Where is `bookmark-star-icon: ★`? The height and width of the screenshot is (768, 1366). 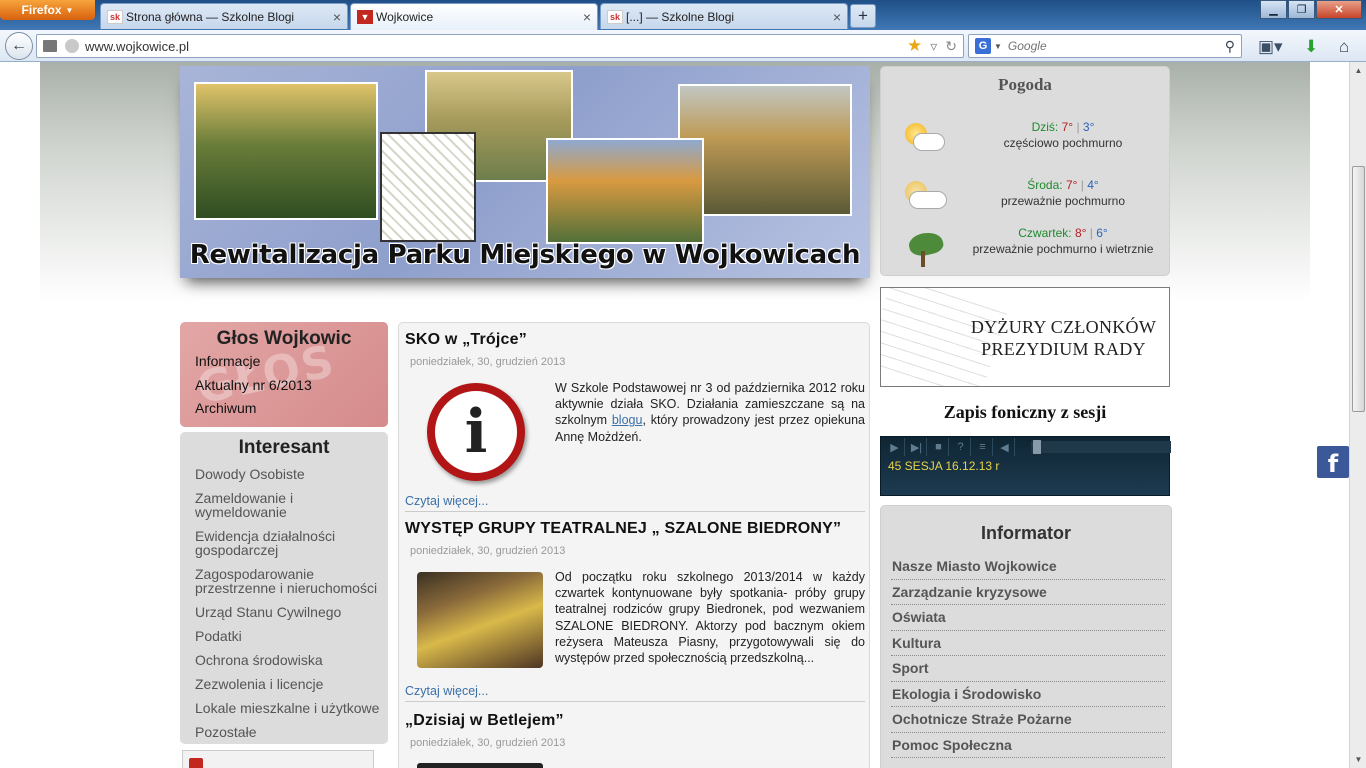
bookmark-star-icon: ★ is located at coordinates (914, 46).